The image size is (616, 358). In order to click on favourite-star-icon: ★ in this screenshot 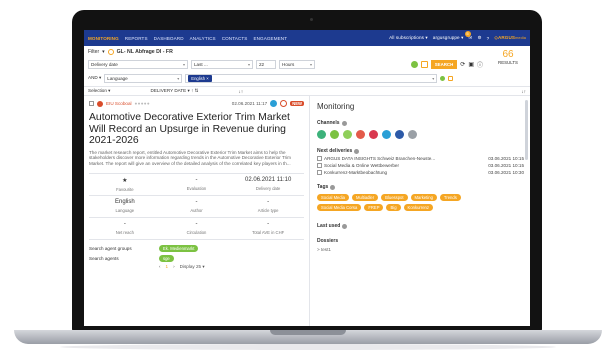, I will do `click(124, 180)`.